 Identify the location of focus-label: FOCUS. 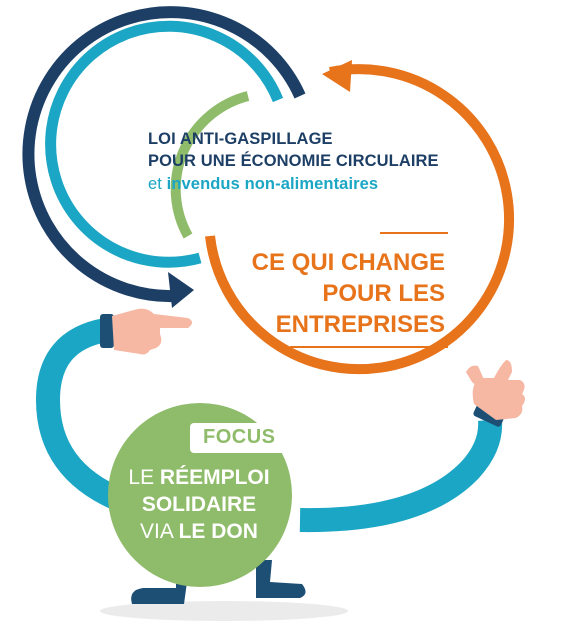
(239, 437).